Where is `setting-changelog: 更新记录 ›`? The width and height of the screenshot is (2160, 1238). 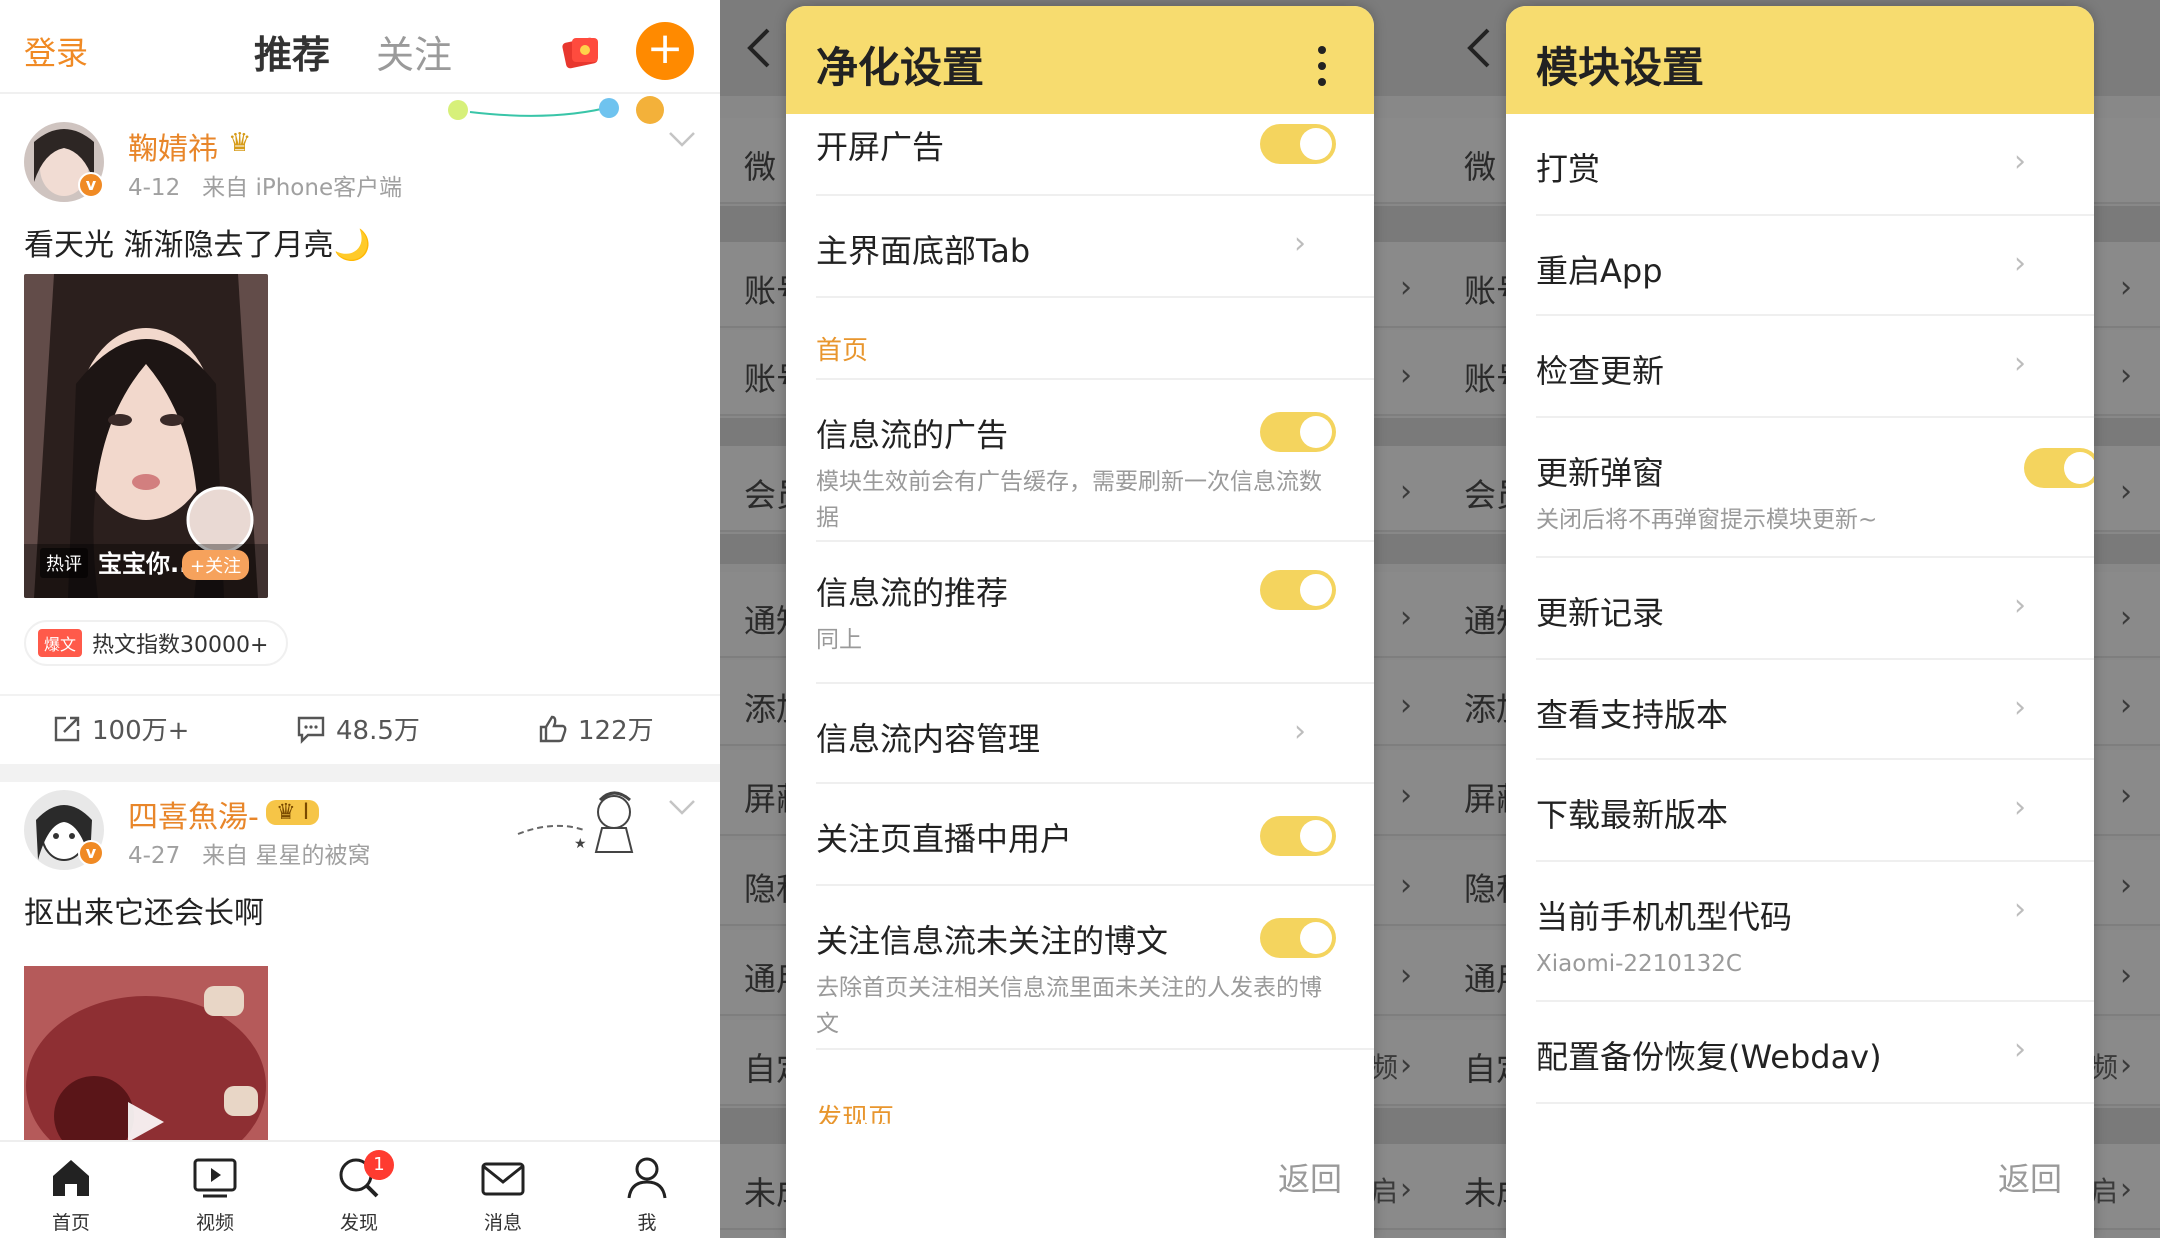 setting-changelog: 更新记录 › is located at coordinates (1815, 609).